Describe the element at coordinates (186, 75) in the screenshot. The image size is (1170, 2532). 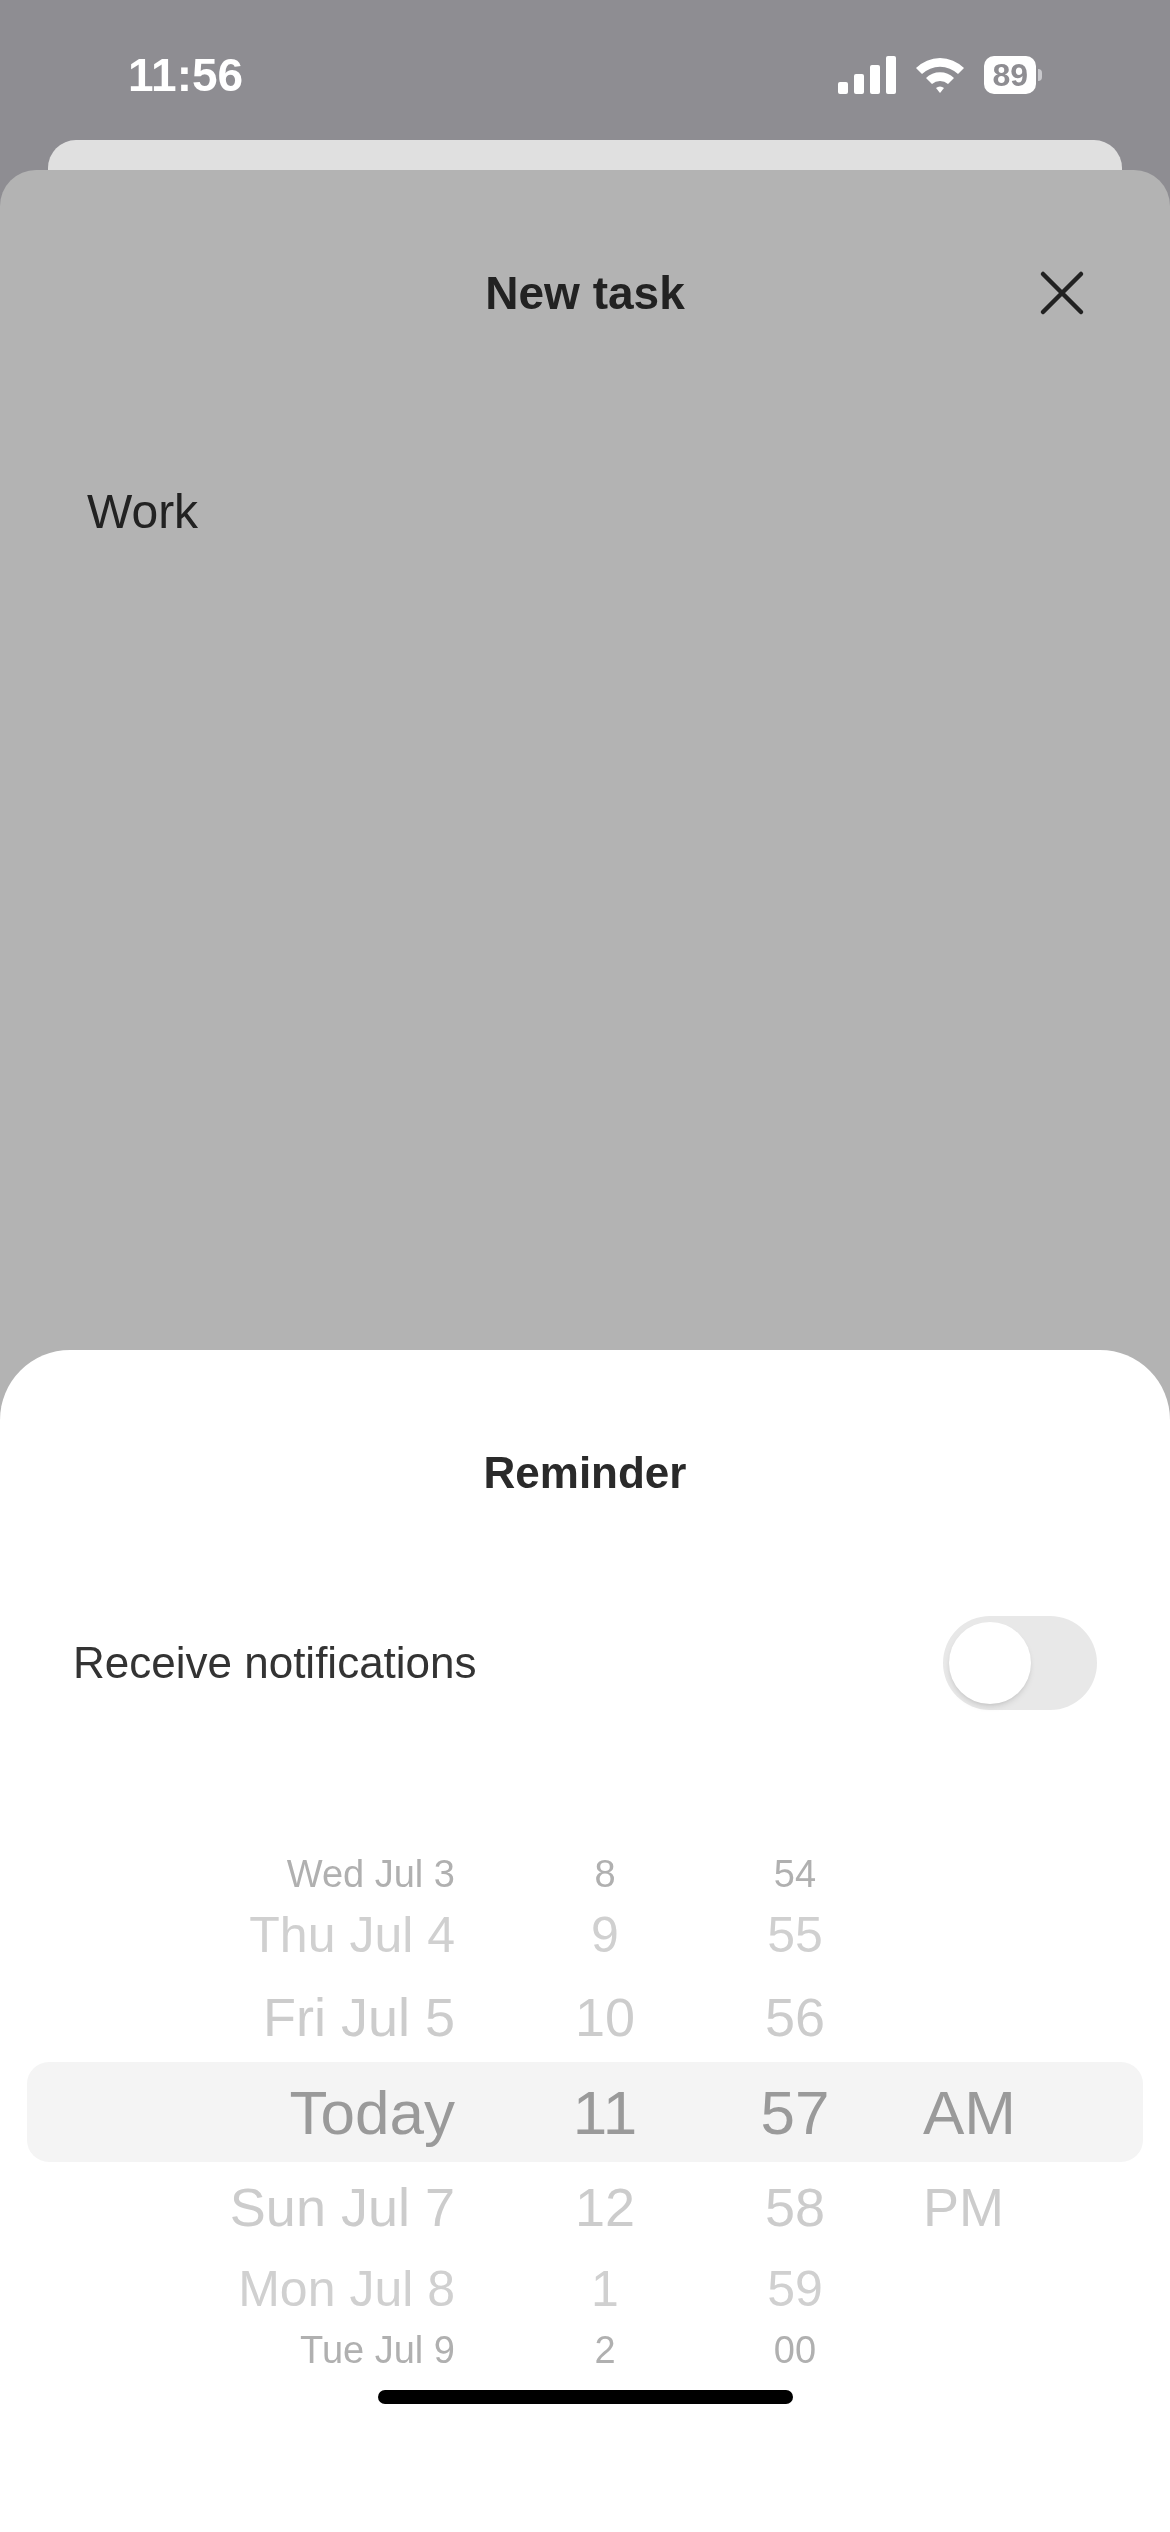
I see `status-time: 11:56` at that location.